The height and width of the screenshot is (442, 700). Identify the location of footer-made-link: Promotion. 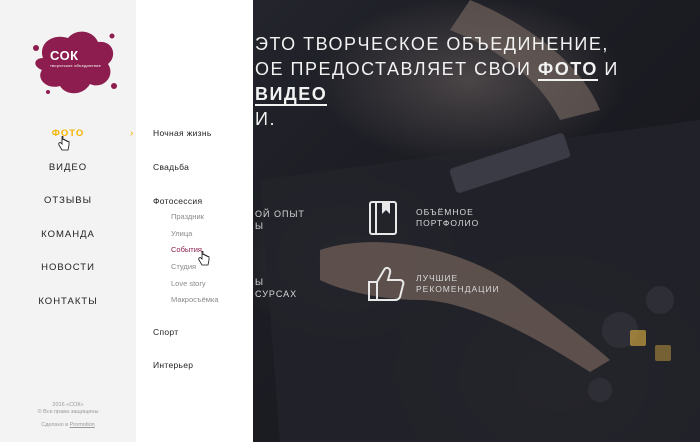
(82, 425).